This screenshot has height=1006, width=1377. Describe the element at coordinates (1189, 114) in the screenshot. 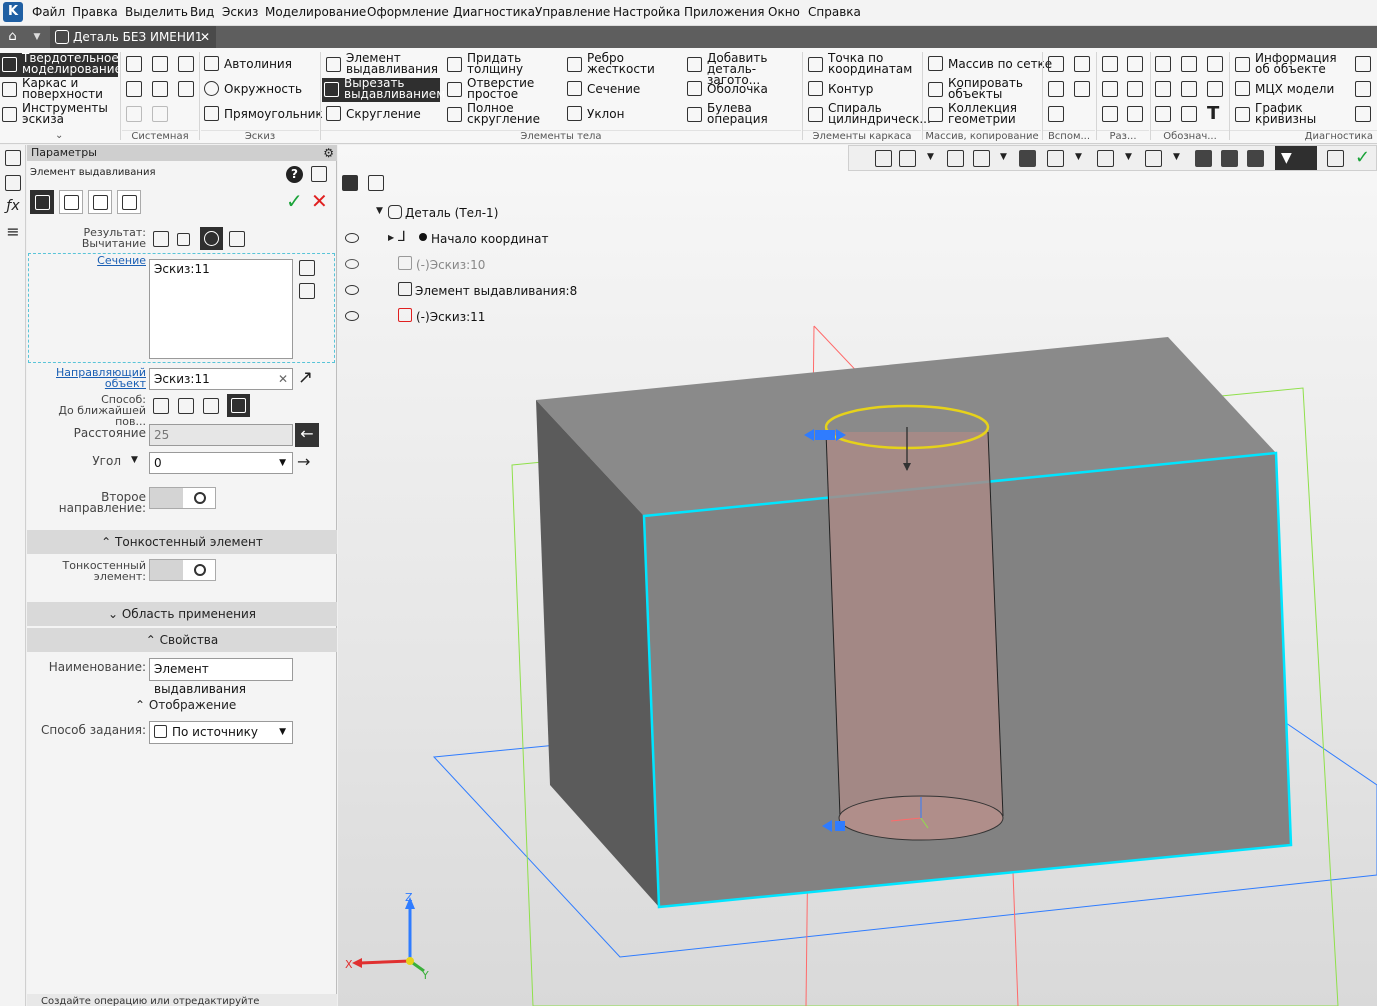

I see `marker-icon` at that location.